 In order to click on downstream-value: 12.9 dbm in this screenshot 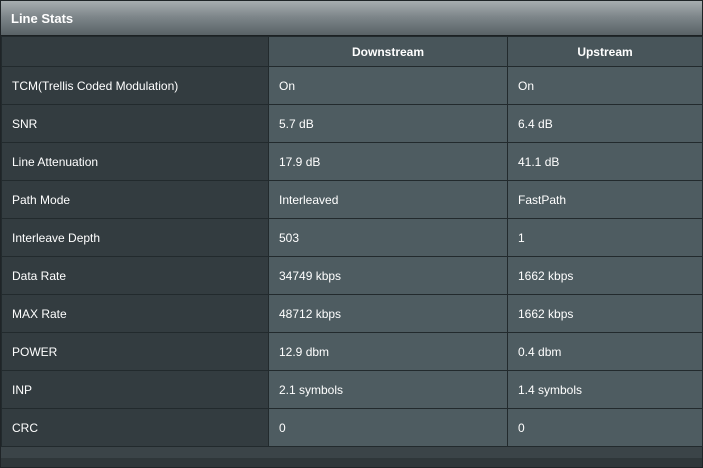, I will do `click(388, 351)`.